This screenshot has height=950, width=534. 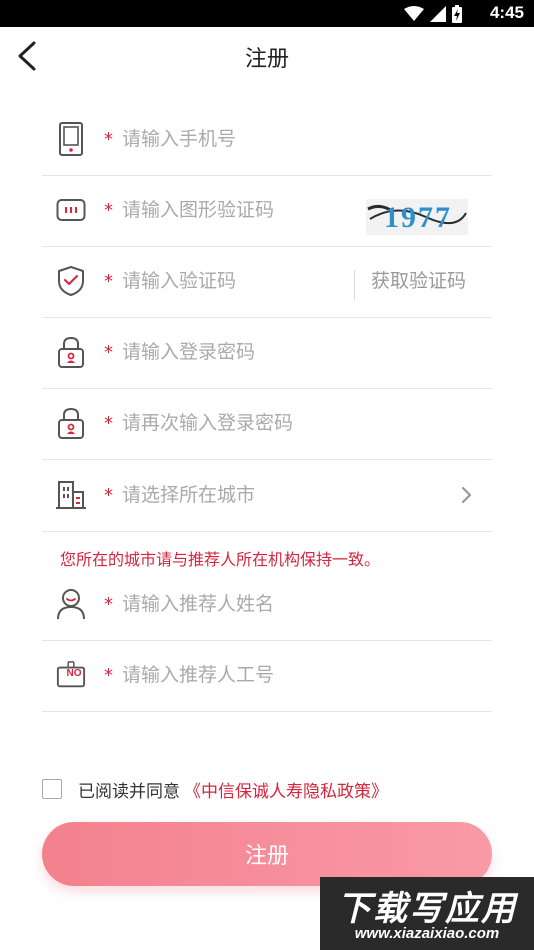 What do you see at coordinates (188, 352) in the screenshot?
I see `password-input: 请输入登录密码` at bounding box center [188, 352].